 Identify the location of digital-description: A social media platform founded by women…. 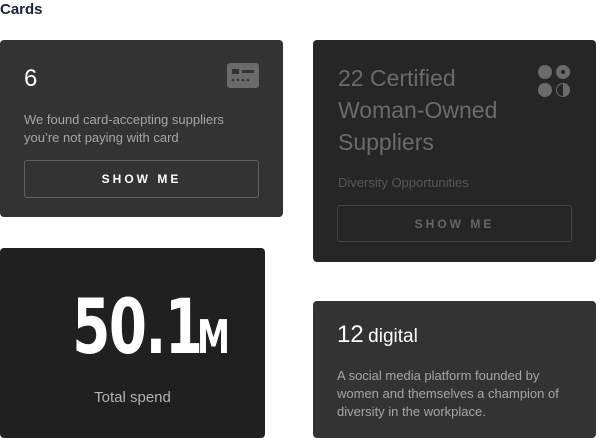
(448, 393).